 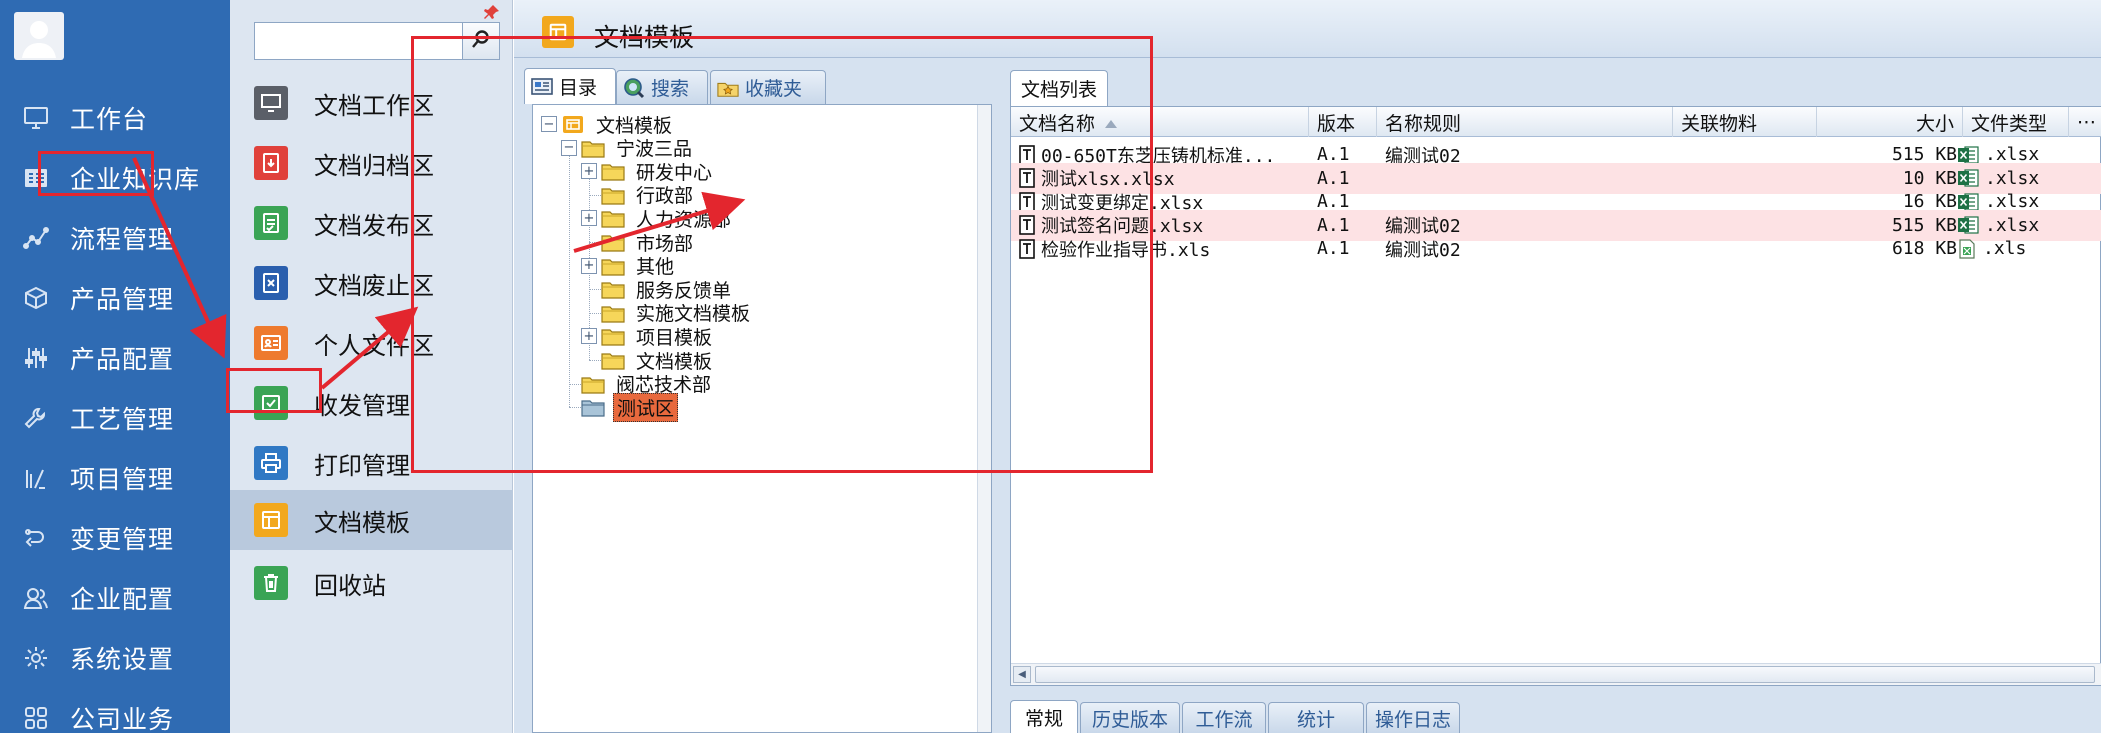 What do you see at coordinates (1347, 248) in the screenshot?
I see `cell-ver: A.1` at bounding box center [1347, 248].